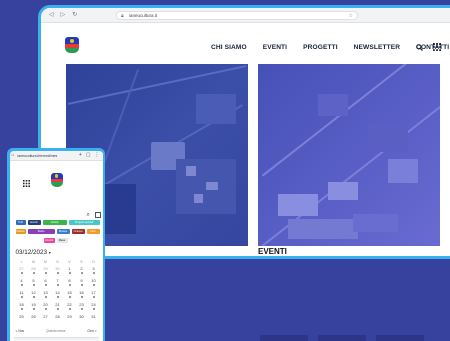 The image size is (450, 341). Describe the element at coordinates (22, 308) in the screenshot. I see `calendar-day: 18` at that location.